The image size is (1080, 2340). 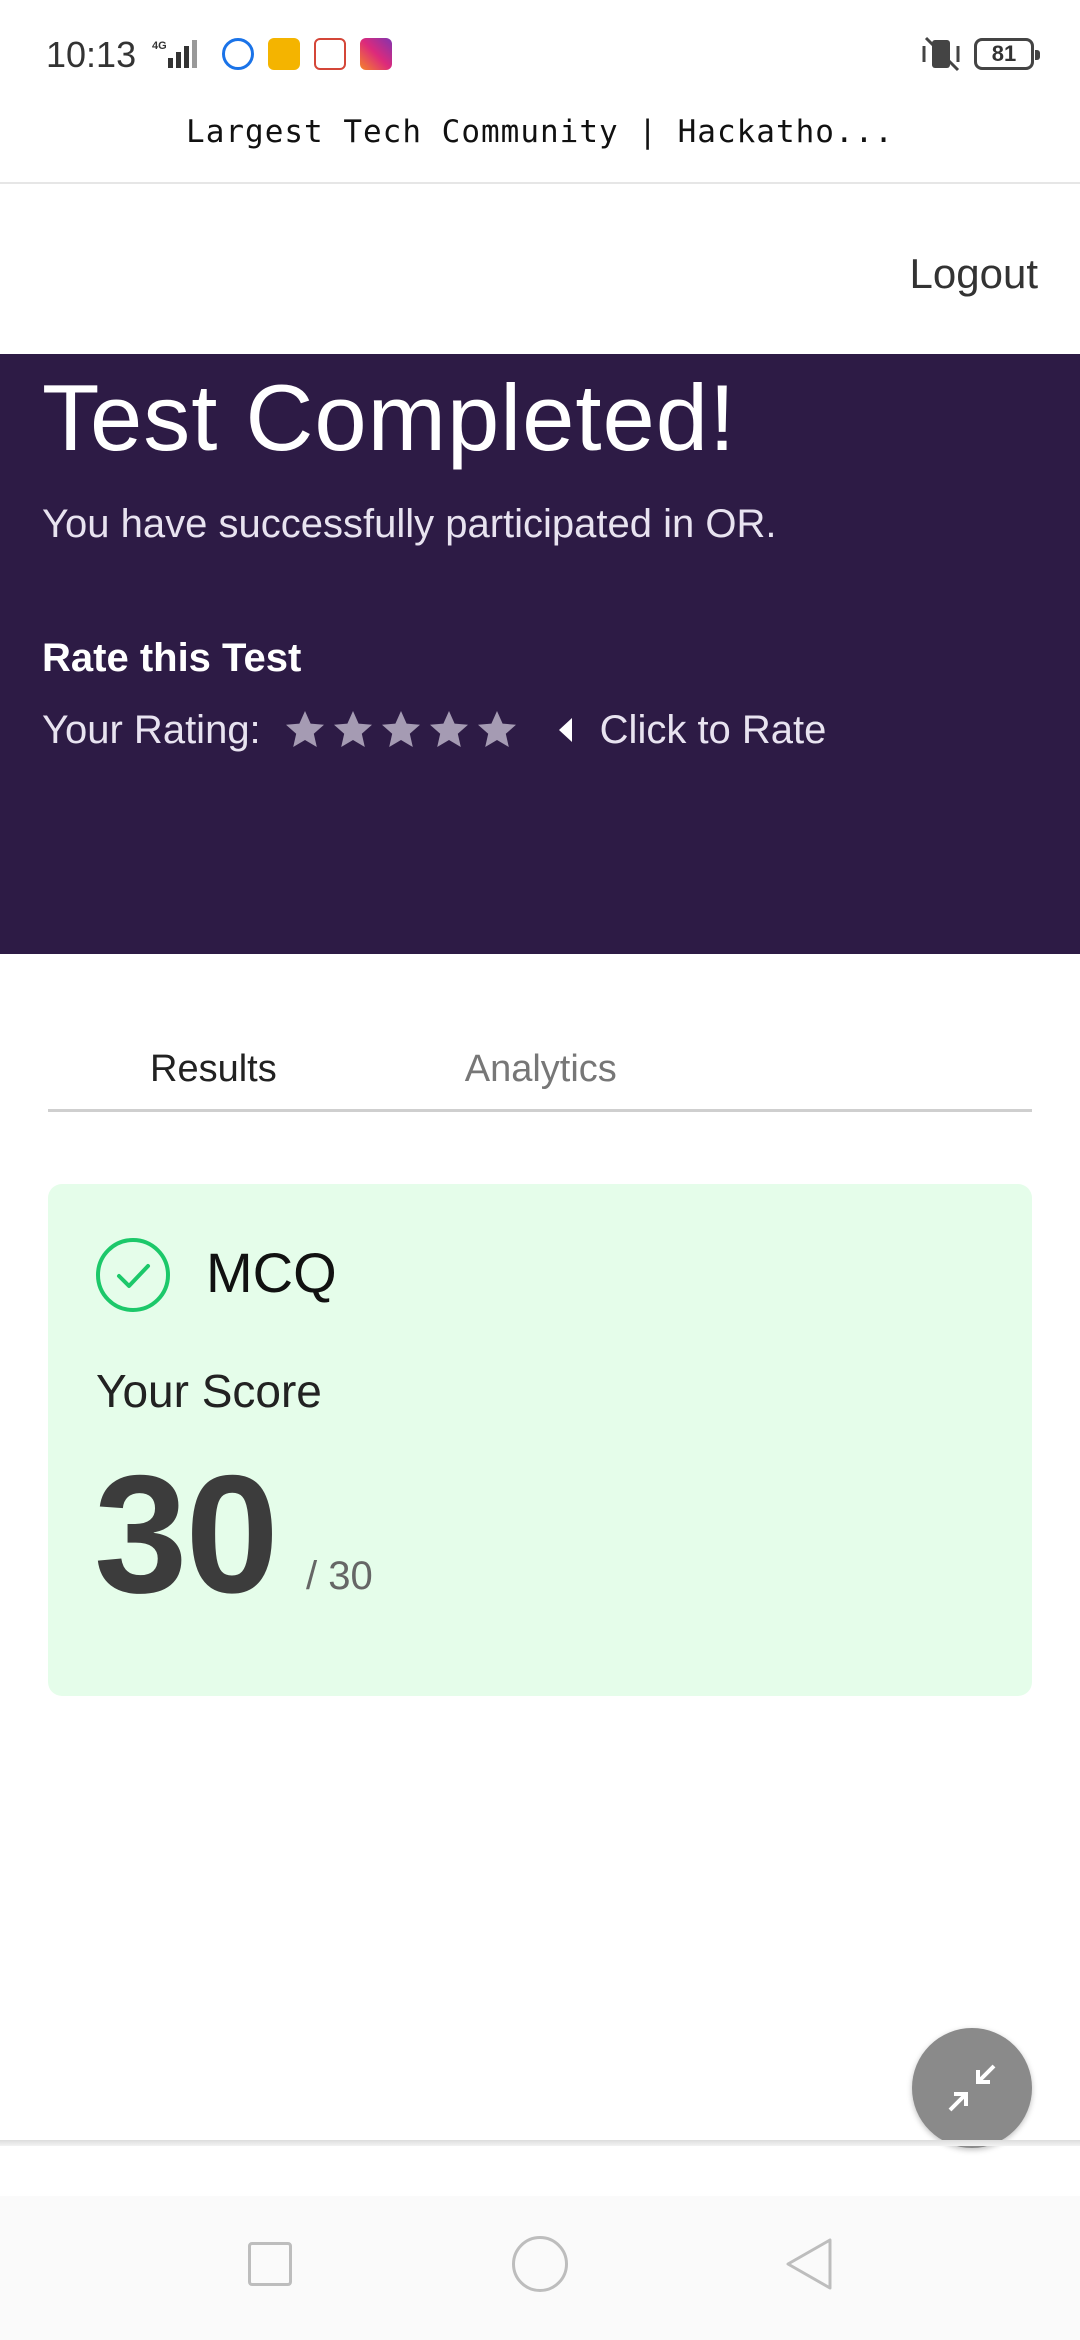 I want to click on vibrate-mode-icon, so click(x=941, y=54).